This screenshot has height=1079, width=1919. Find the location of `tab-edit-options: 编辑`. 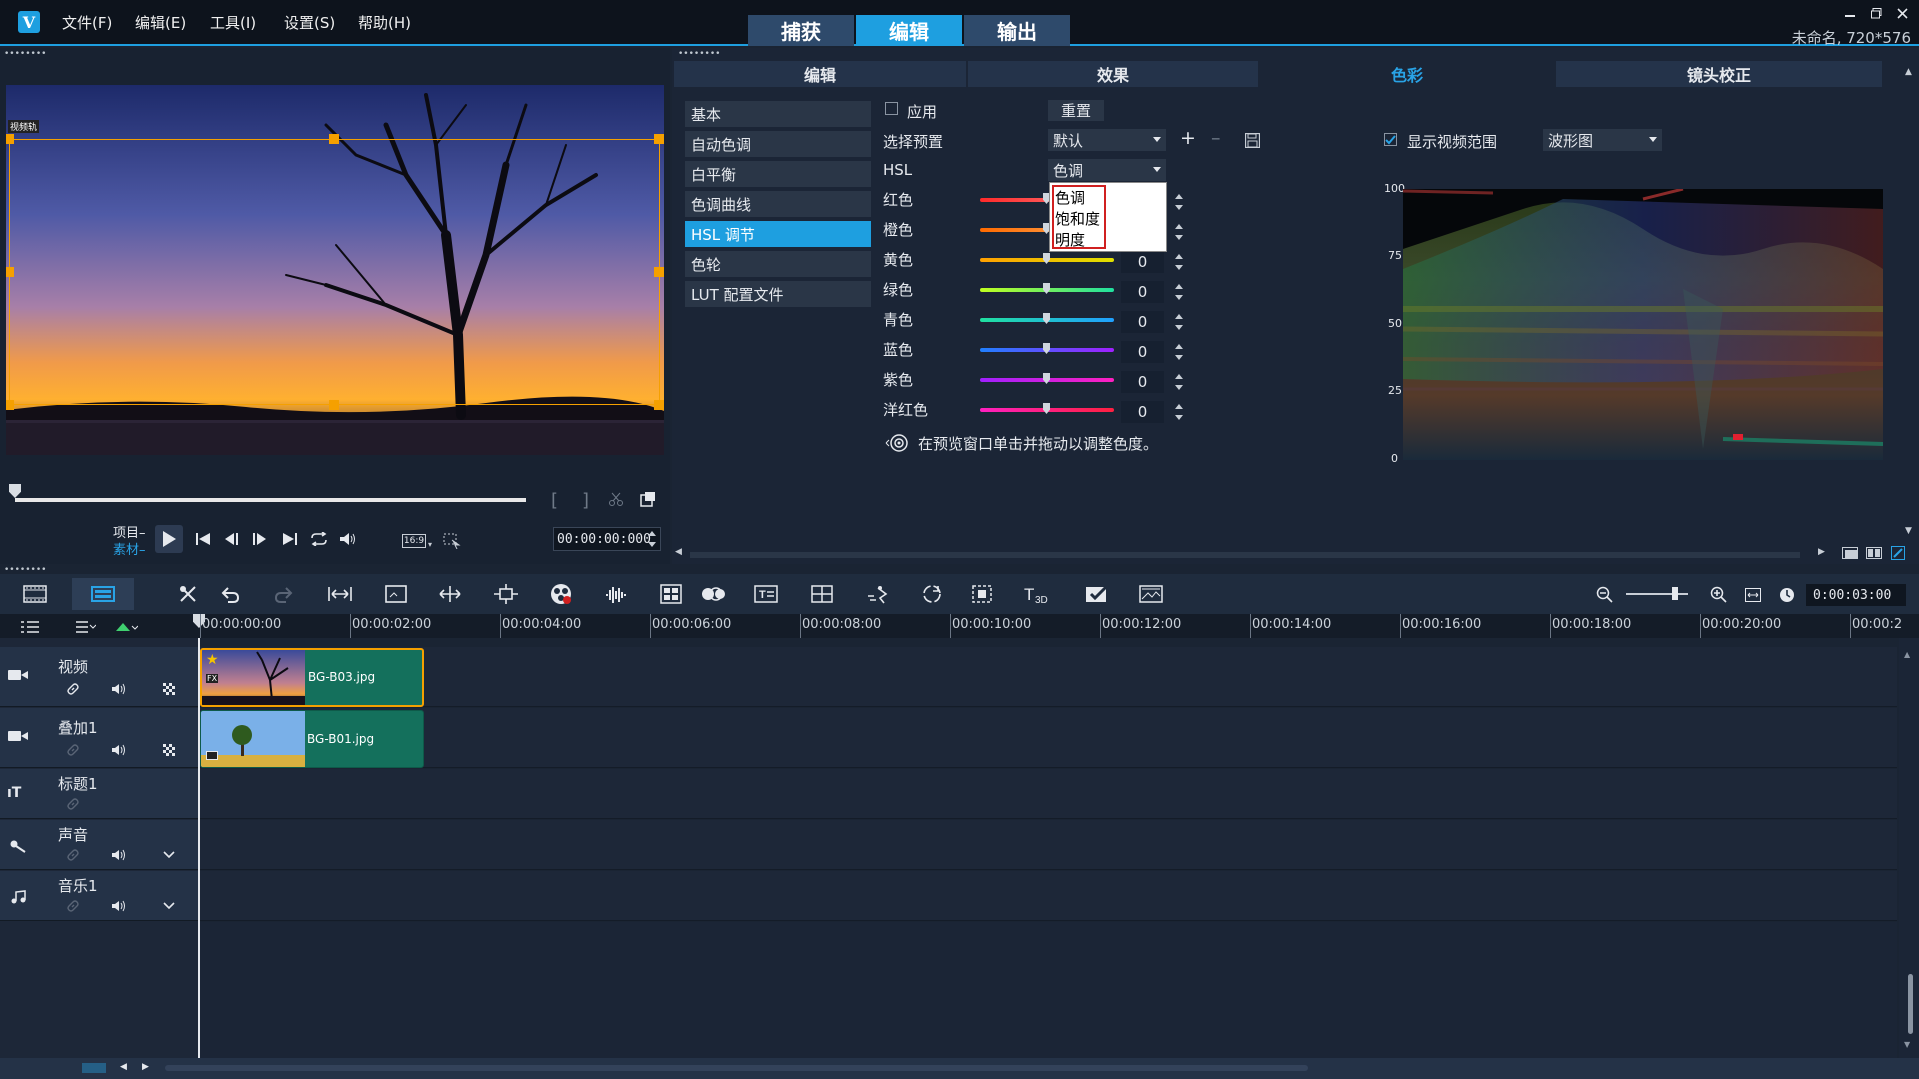

tab-edit-options: 编辑 is located at coordinates (820, 74).